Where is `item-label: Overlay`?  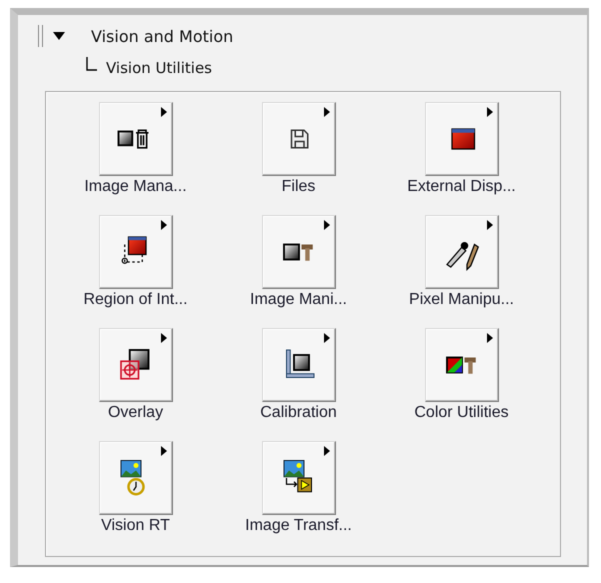 item-label: Overlay is located at coordinates (136, 413).